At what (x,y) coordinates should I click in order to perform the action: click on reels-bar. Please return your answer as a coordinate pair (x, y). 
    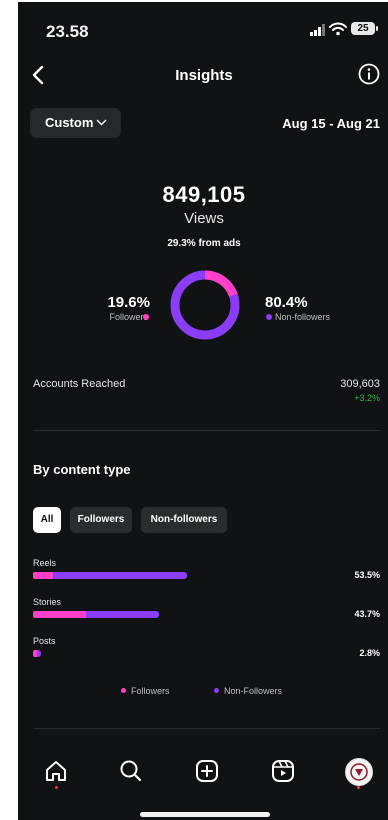
    Looking at the image, I should click on (110, 575).